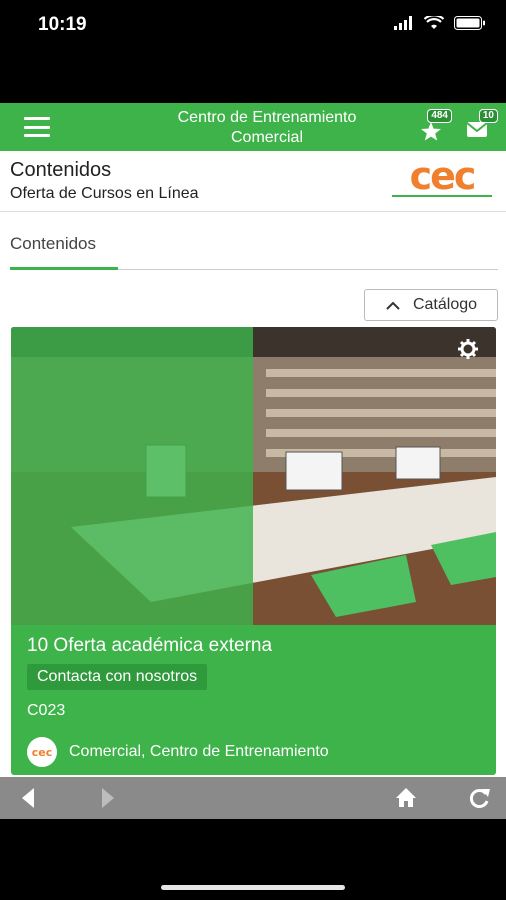 Image resolution: width=506 pixels, height=900 pixels. Describe the element at coordinates (406, 797) in the screenshot. I see `home-icon` at that location.